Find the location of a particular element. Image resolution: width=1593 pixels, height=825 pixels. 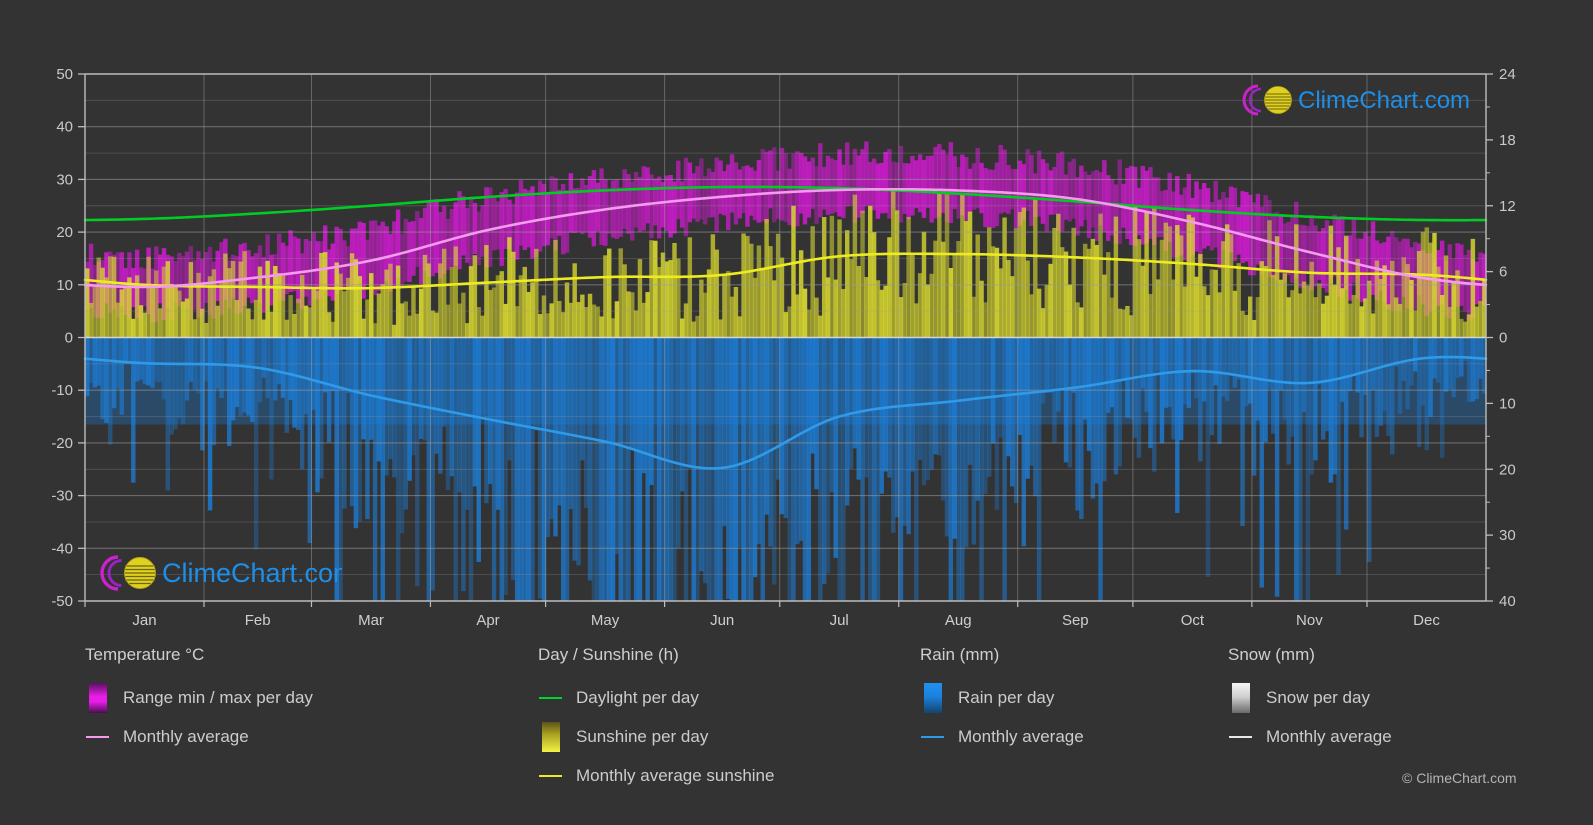

legend-item: Rain per day is located at coordinates (1002, 697).